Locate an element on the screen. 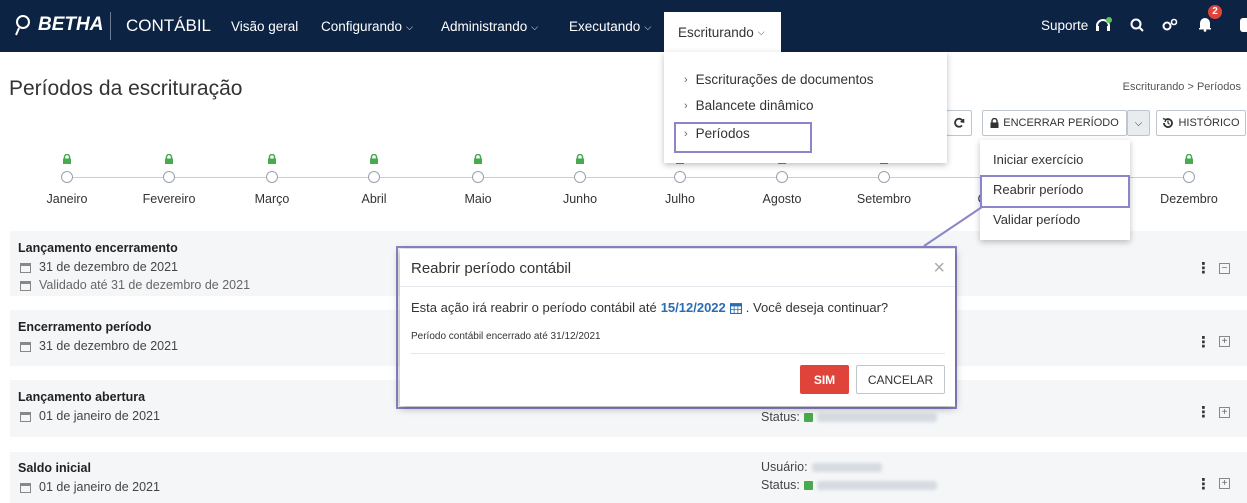 The width and height of the screenshot is (1247, 503). timeline-month-label: Janeiro is located at coordinates (67, 199).